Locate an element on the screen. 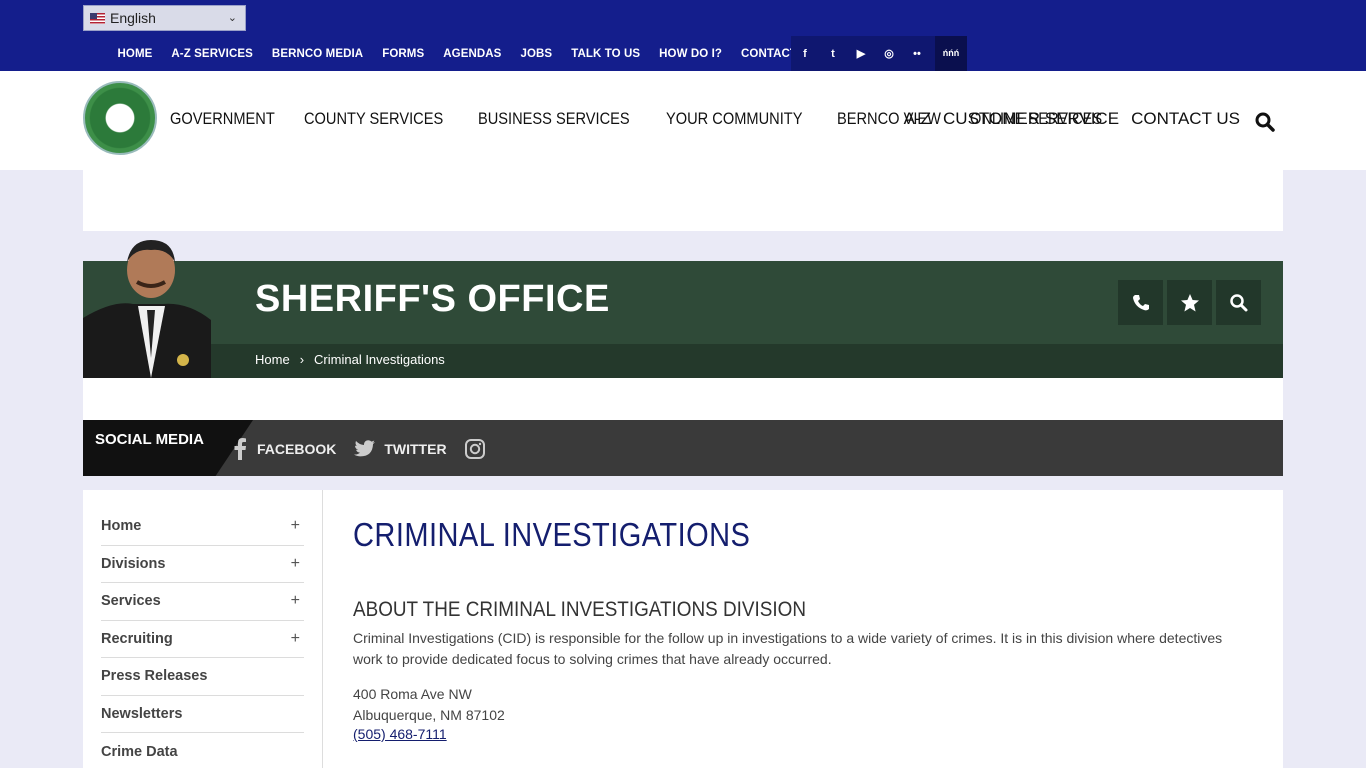 The height and width of the screenshot is (768, 1366). util-agendas-link: AGENDAS is located at coordinates (472, 54).